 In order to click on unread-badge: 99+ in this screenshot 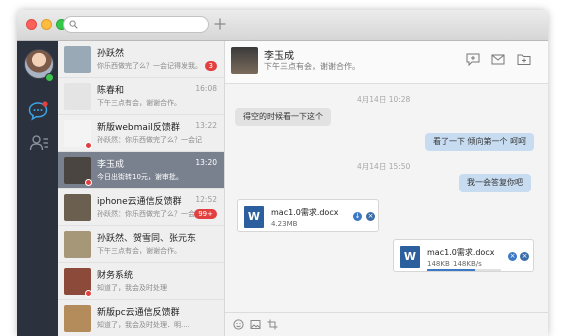, I will do `click(205, 214)`.